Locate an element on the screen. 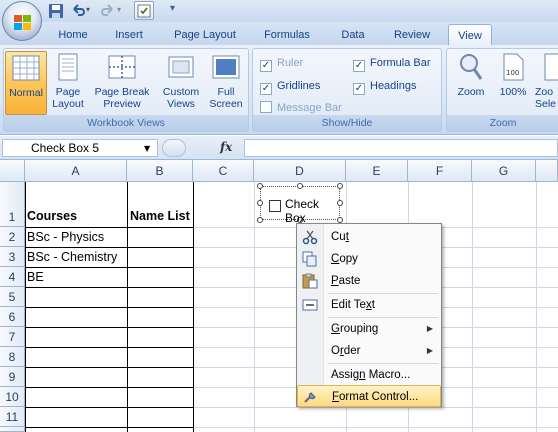 The height and width of the screenshot is (432, 558). column-header-g: G is located at coordinates (504, 171).